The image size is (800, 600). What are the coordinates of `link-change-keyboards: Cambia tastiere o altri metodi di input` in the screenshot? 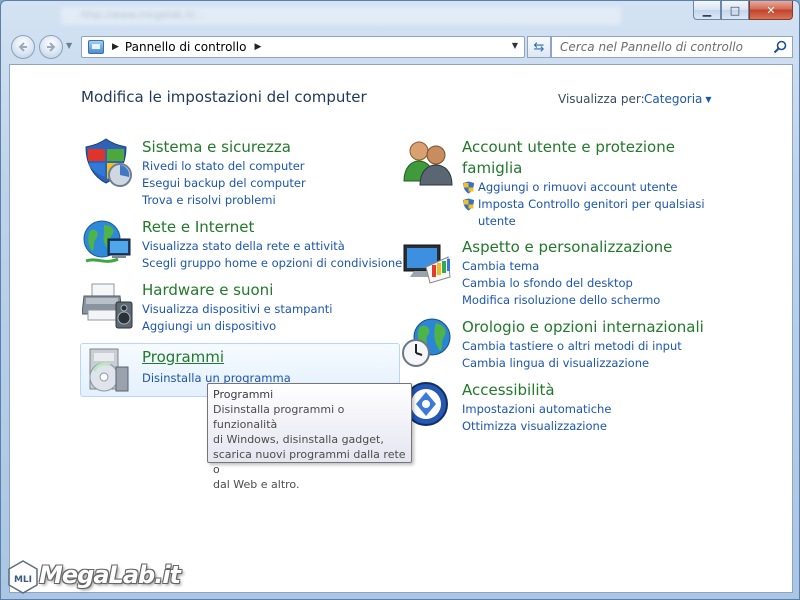 It's located at (572, 346).